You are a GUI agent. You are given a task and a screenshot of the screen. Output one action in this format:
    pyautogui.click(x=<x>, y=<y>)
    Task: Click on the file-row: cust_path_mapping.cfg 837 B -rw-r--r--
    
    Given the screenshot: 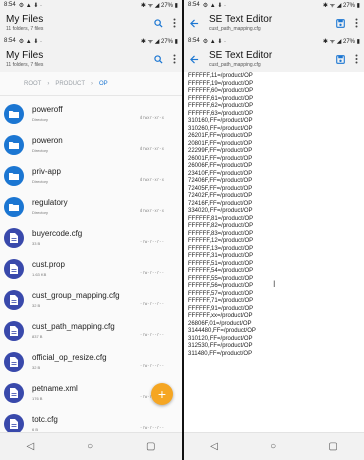 What is the action you would take?
    pyautogui.click(x=91, y=330)
    